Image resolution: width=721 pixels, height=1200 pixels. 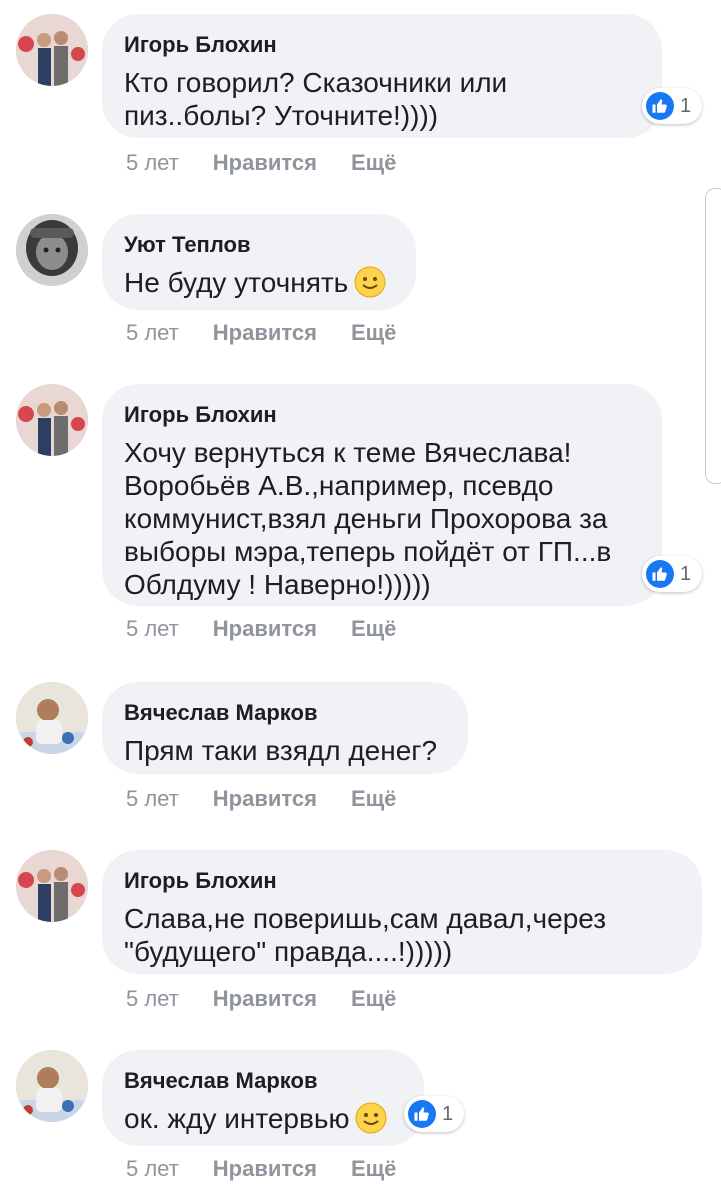 What do you see at coordinates (258, 245) in the screenshot?
I see `comment-author: Уют Теплов` at bounding box center [258, 245].